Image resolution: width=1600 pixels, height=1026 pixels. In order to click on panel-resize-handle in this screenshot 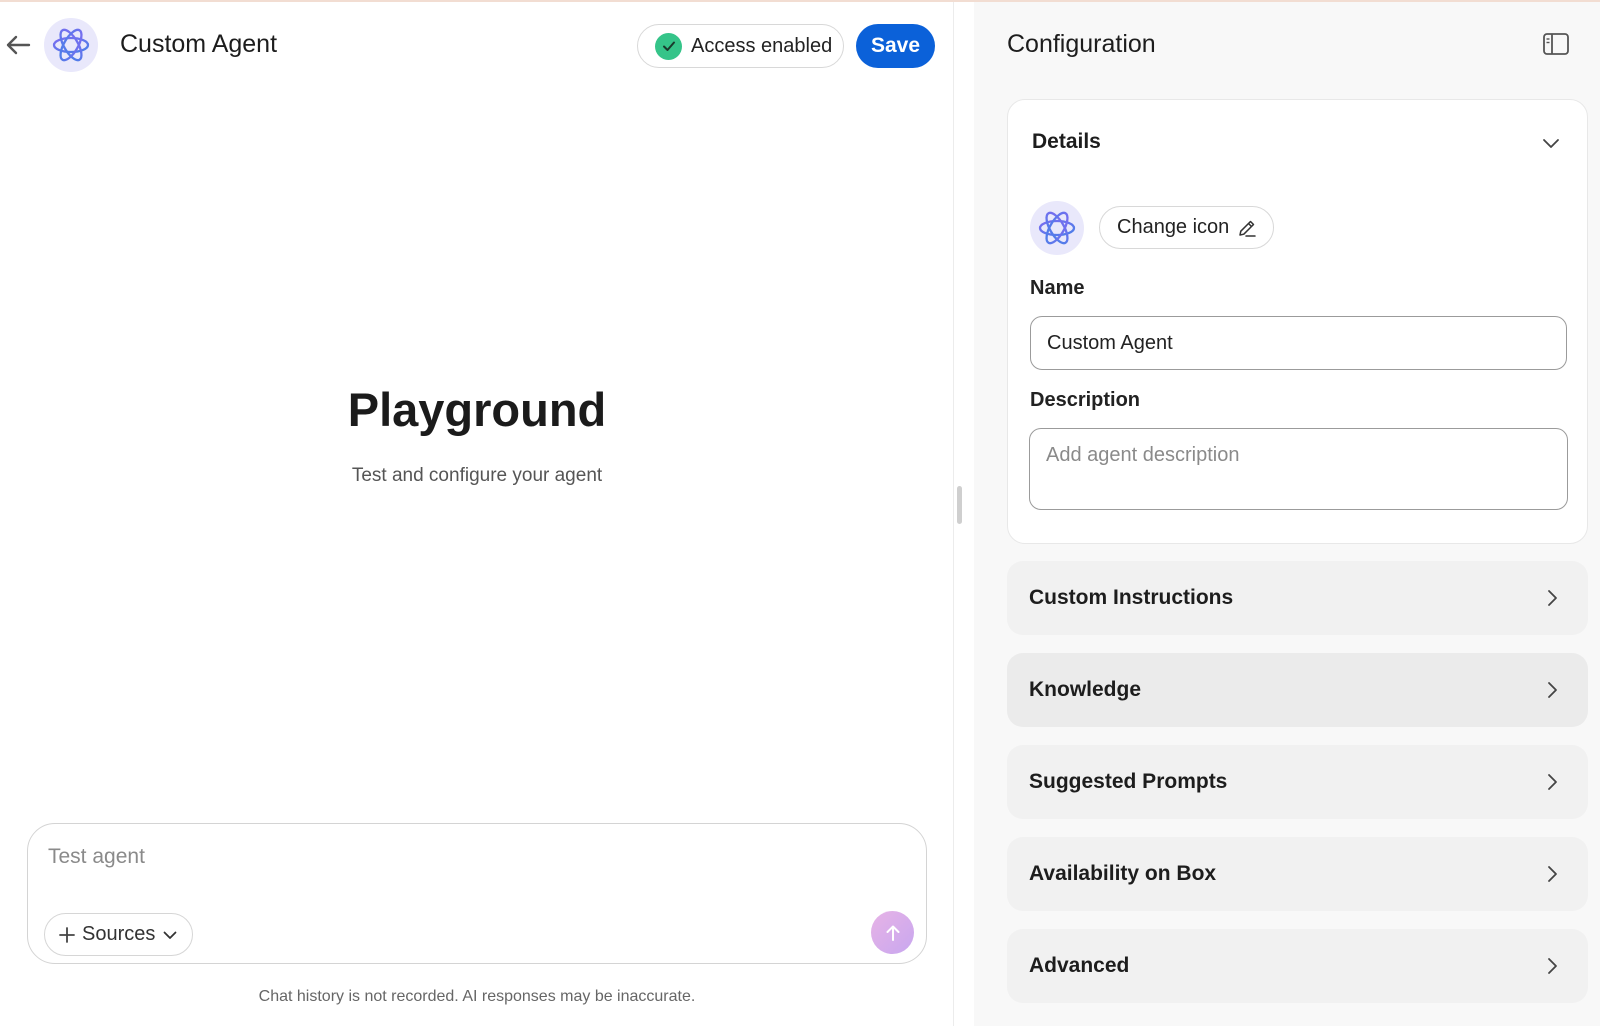, I will do `click(959, 505)`.